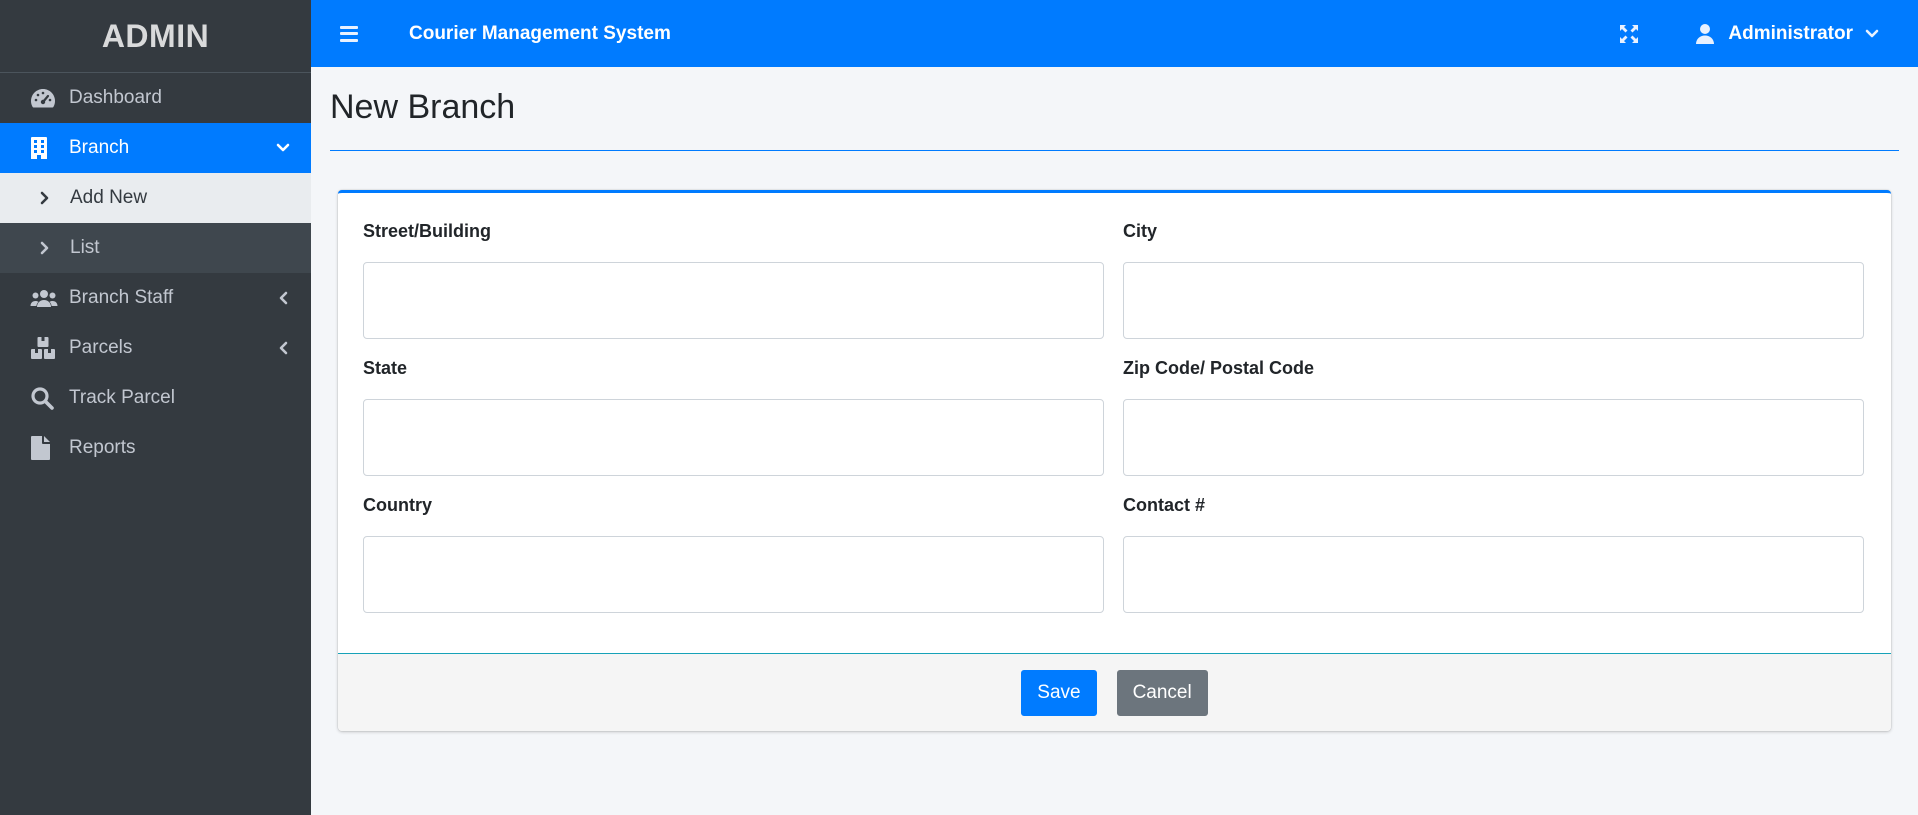  Describe the element at coordinates (1162, 692) in the screenshot. I see `cancel-button: Cancel` at that location.